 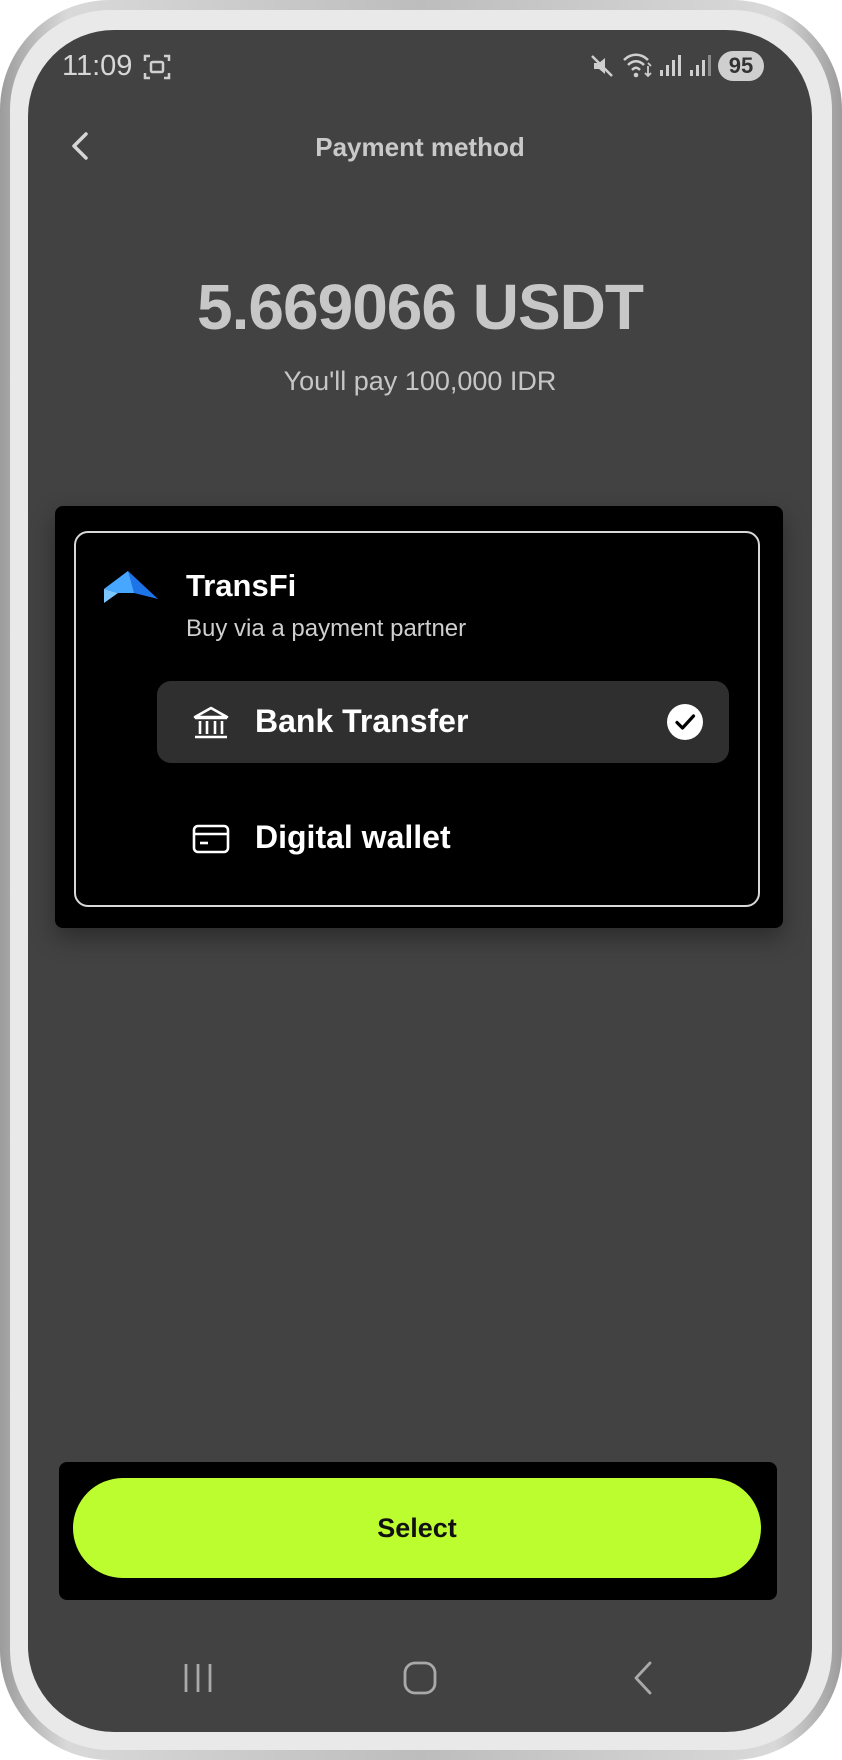 What do you see at coordinates (644, 1678) in the screenshot?
I see `back-icon` at bounding box center [644, 1678].